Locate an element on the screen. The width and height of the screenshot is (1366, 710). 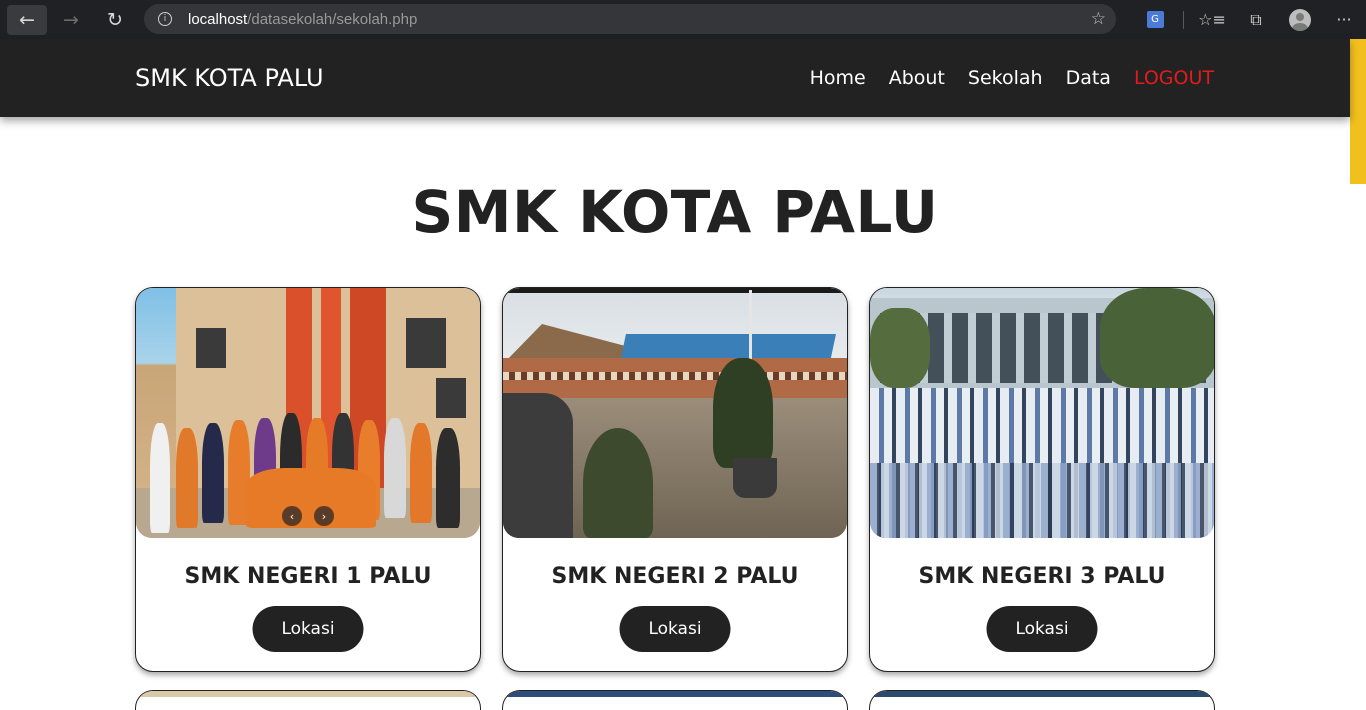
carousel-prev-button: ‹ is located at coordinates (292, 516).